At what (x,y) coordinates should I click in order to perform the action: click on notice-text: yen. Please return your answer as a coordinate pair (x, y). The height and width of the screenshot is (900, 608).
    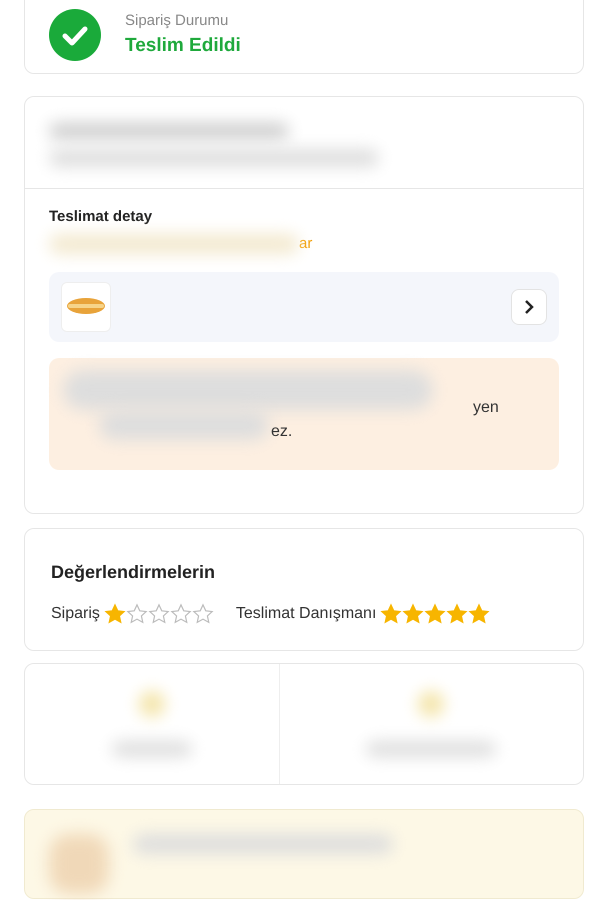
    Looking at the image, I should click on (486, 408).